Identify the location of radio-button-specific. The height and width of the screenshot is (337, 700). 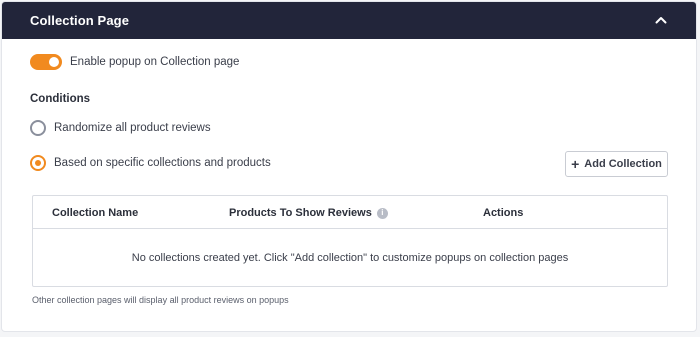
(38, 163).